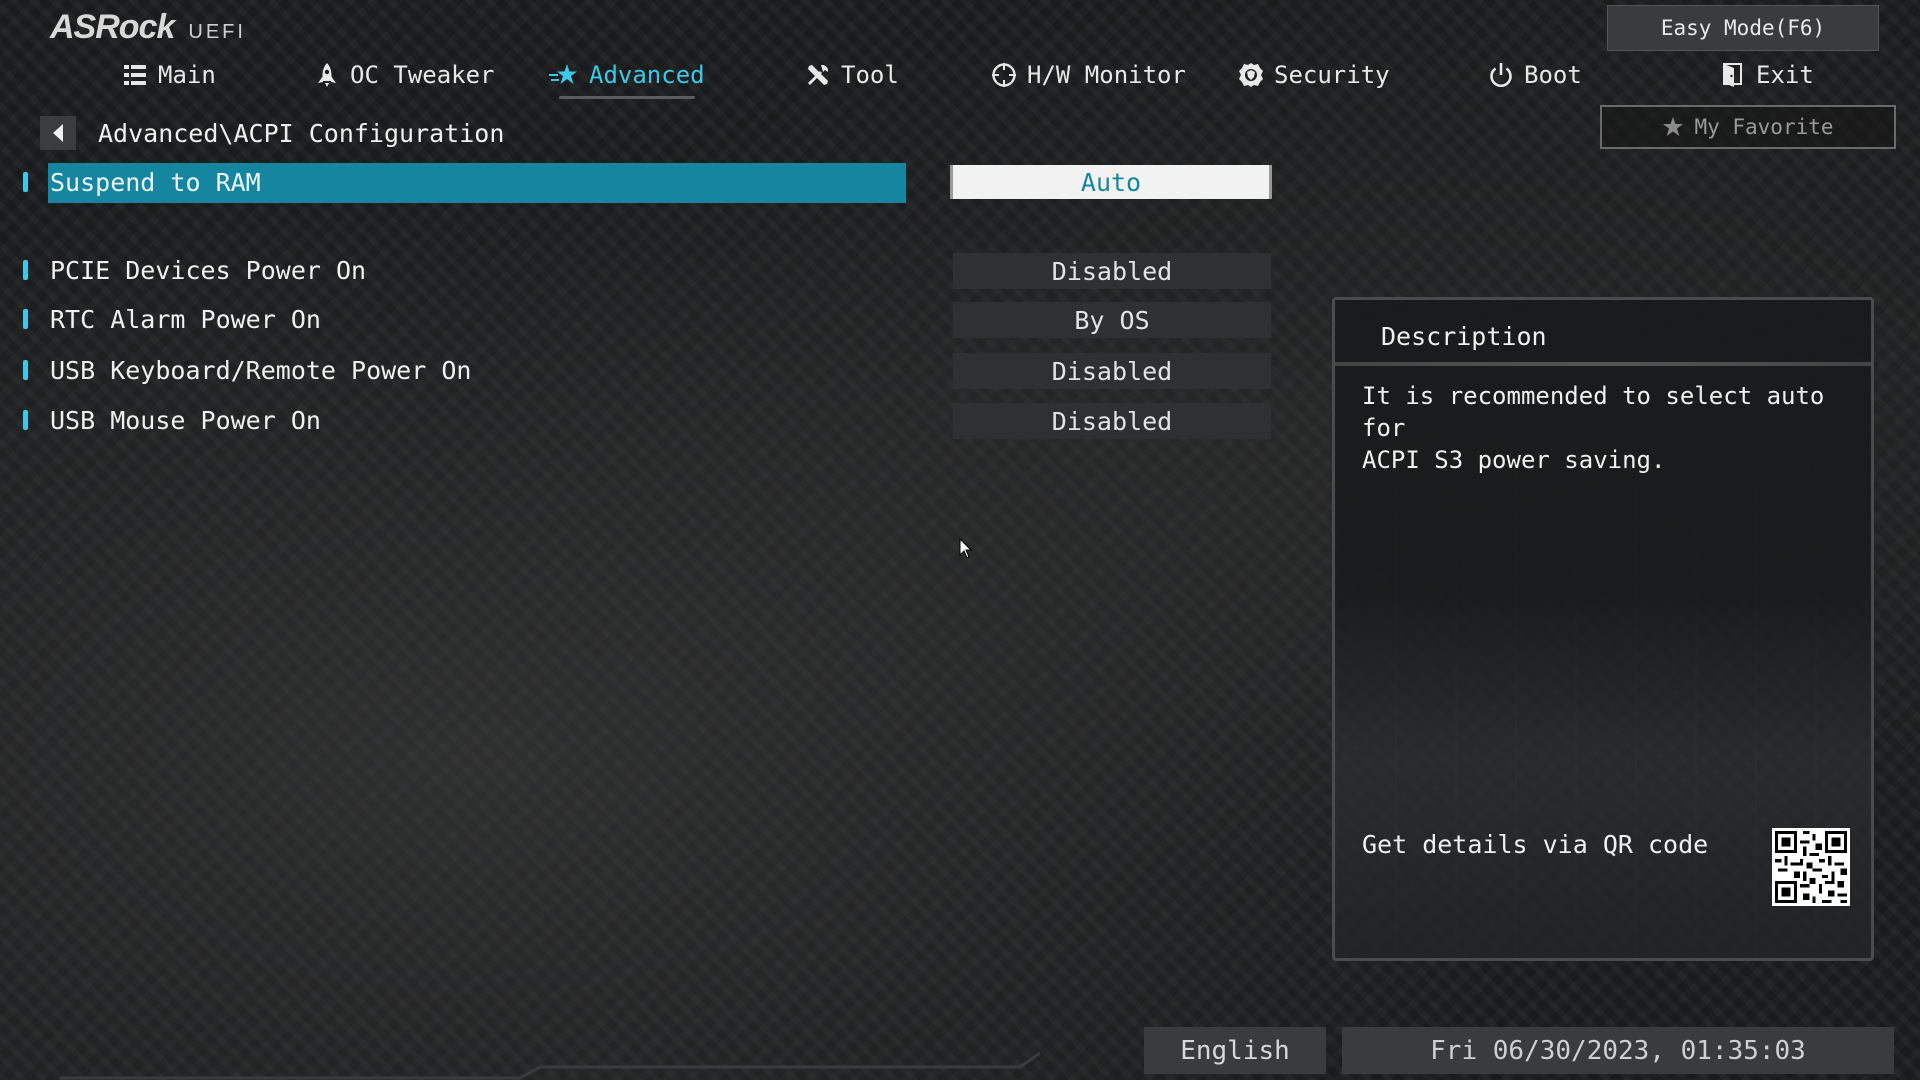 The height and width of the screenshot is (1080, 1920). Describe the element at coordinates (327, 75) in the screenshot. I see `rocket-icon` at that location.